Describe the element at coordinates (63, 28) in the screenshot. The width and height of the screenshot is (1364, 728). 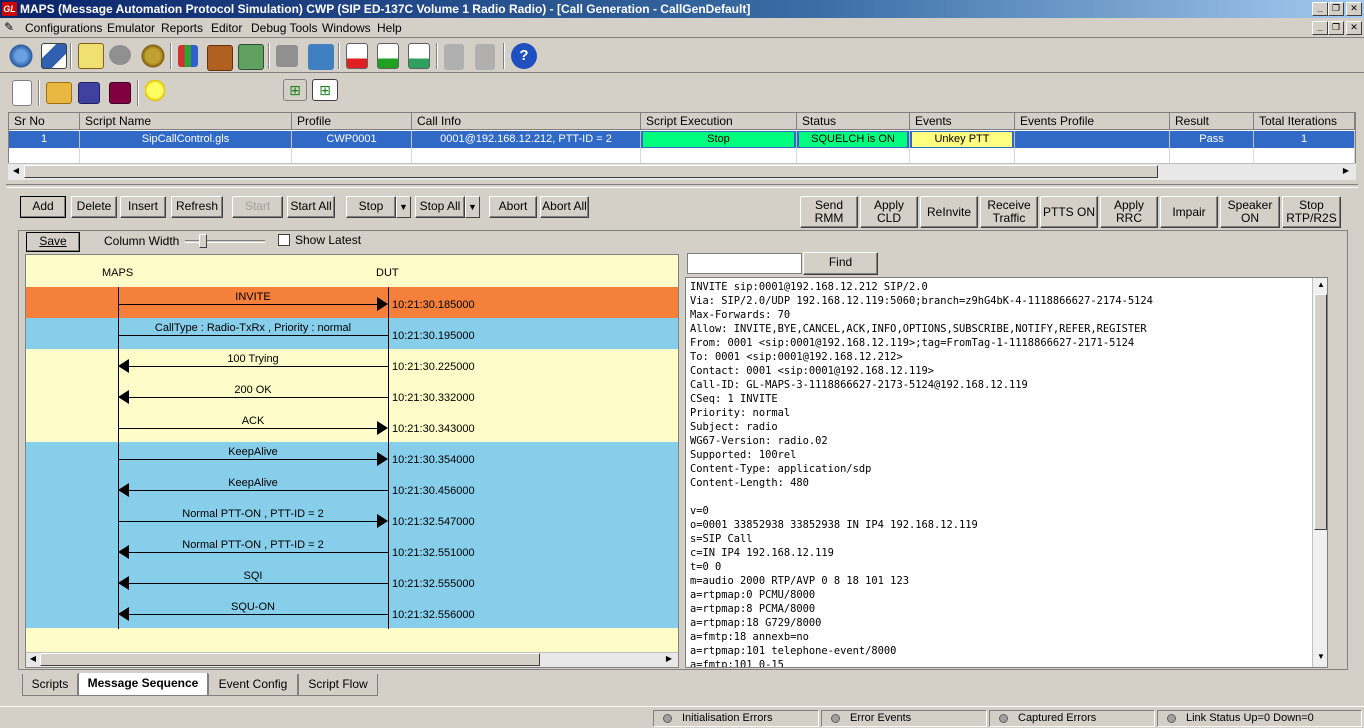
I see `menu-configurations: Configurations` at that location.